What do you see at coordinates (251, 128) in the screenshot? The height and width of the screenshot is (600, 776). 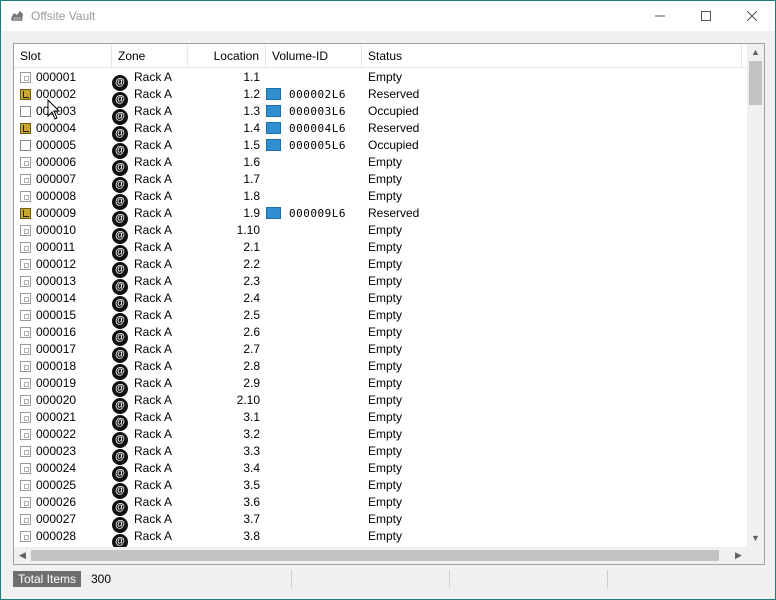 I see `location-cell: 1.4` at bounding box center [251, 128].